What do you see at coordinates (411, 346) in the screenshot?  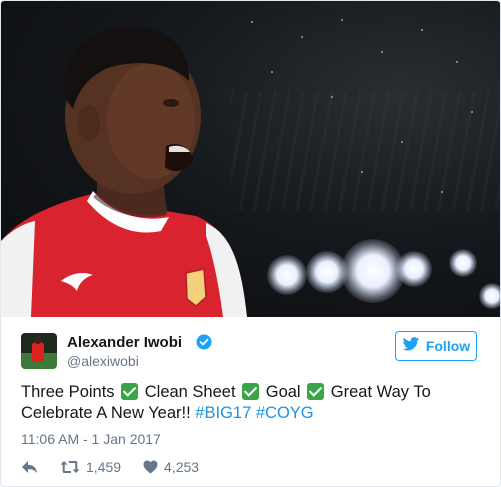 I see `twitter-bird-icon` at bounding box center [411, 346].